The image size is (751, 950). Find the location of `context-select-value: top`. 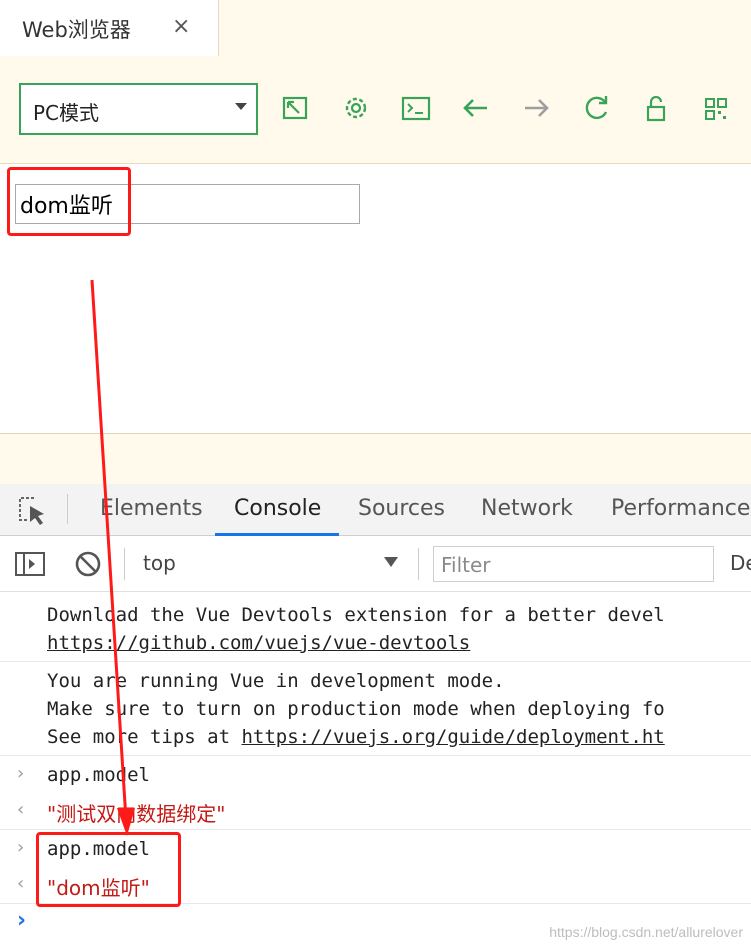

context-select-value: top is located at coordinates (159, 563).